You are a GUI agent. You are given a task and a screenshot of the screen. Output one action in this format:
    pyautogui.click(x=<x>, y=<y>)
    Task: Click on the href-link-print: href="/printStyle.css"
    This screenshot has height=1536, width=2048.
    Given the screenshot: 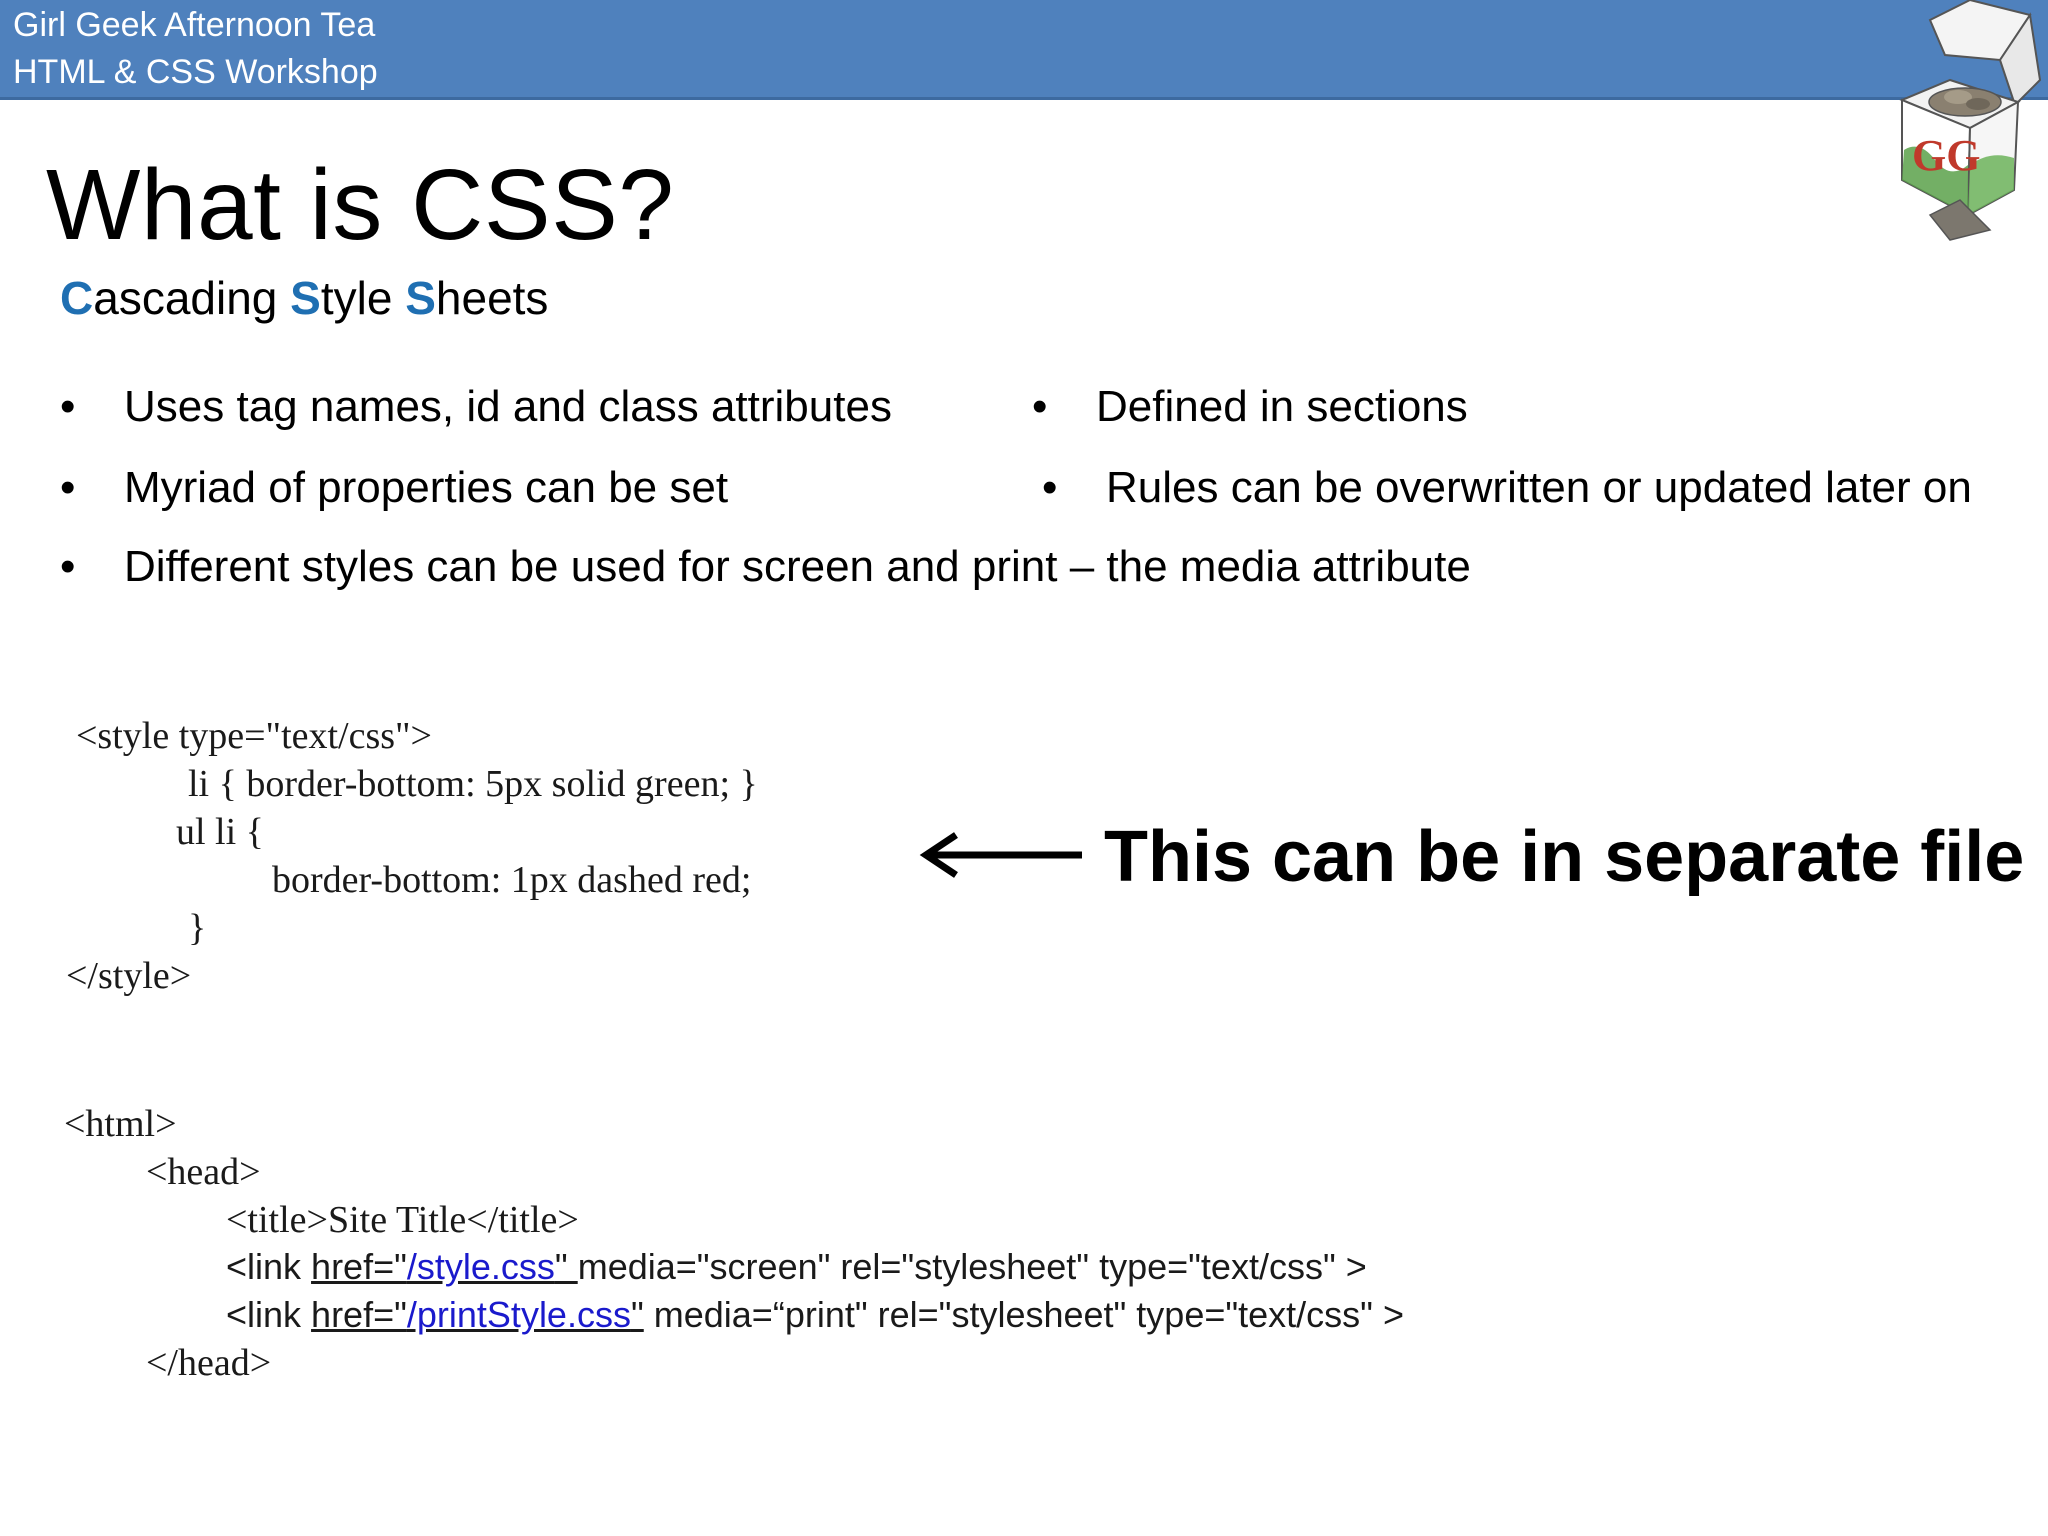 What is the action you would take?
    pyautogui.click(x=477, y=1314)
    